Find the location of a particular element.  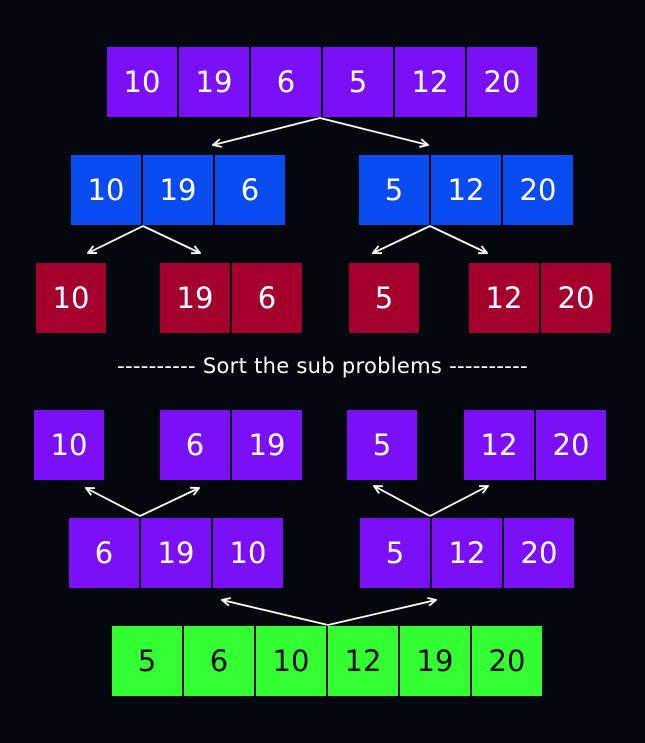

sorted-leaf-6-19-group: 6 19 is located at coordinates (231, 445).